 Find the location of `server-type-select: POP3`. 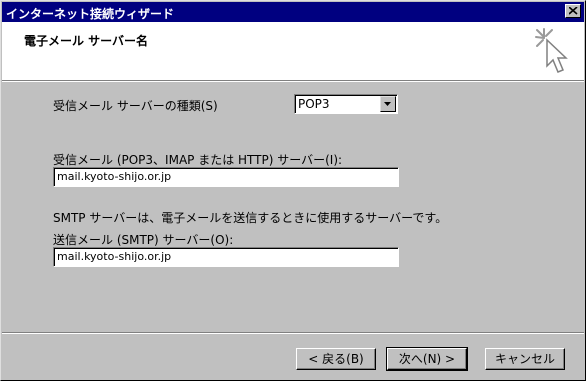

server-type-select: POP3 is located at coordinates (346, 104).